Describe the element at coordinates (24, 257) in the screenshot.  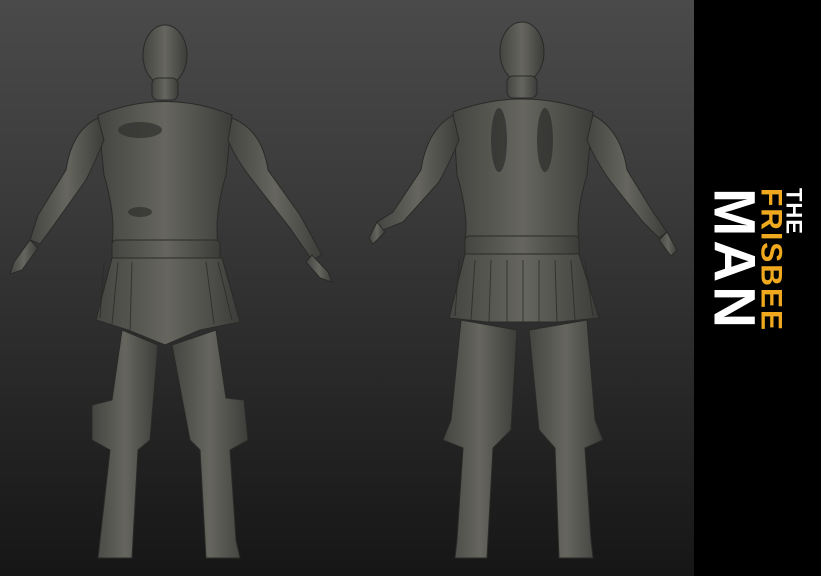
I see `left-hand` at that location.